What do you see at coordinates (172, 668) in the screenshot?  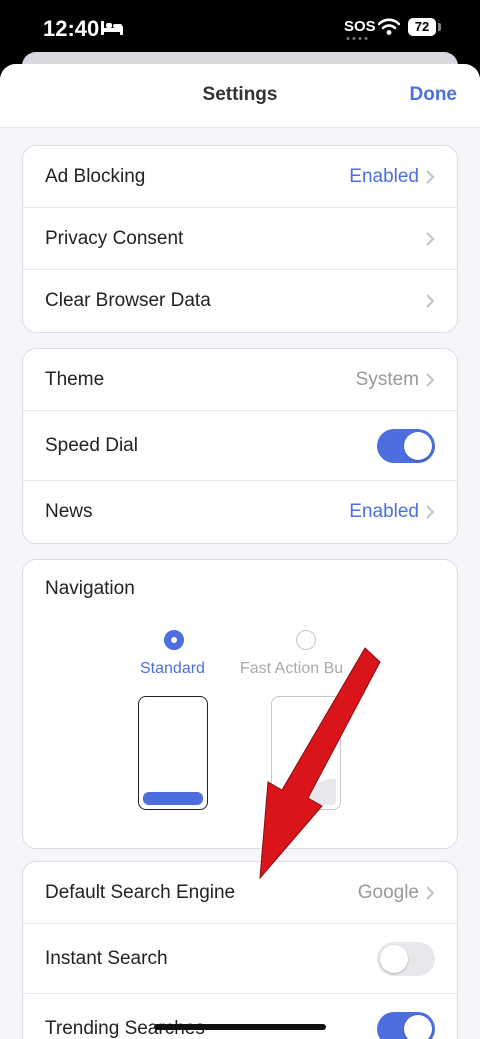 I see `standard-option-label: Standard` at bounding box center [172, 668].